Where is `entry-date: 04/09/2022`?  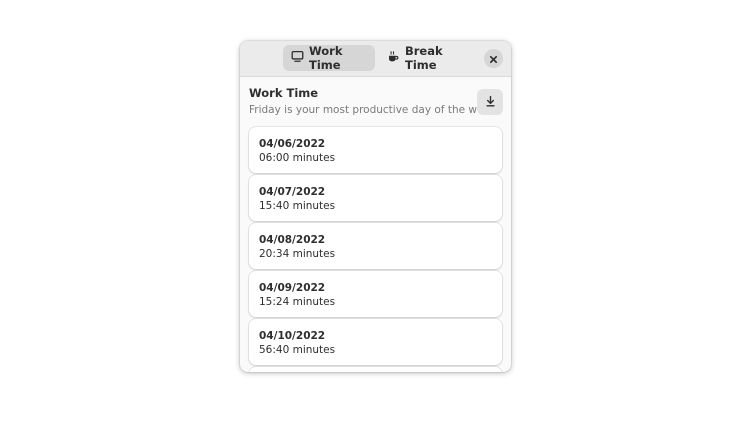
entry-date: 04/09/2022 is located at coordinates (292, 288).